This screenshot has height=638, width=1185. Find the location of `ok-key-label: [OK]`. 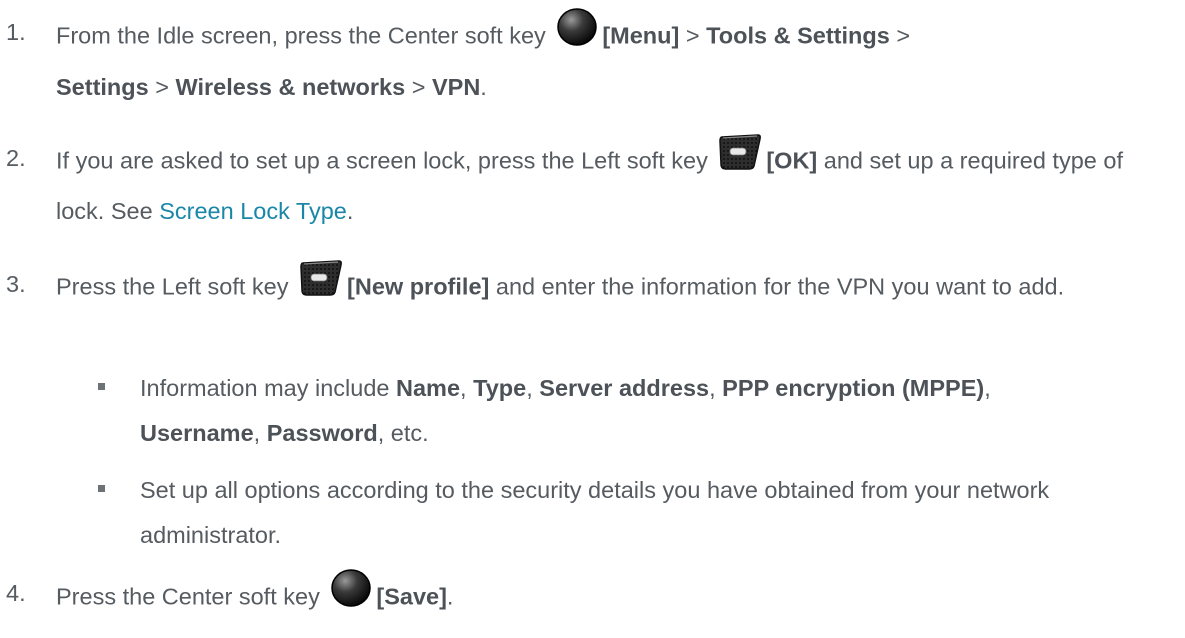

ok-key-label: [OK] is located at coordinates (792, 160).